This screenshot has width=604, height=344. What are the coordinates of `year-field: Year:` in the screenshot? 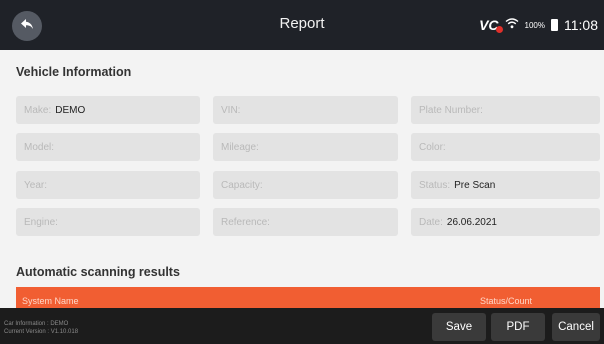 It's located at (108, 185).